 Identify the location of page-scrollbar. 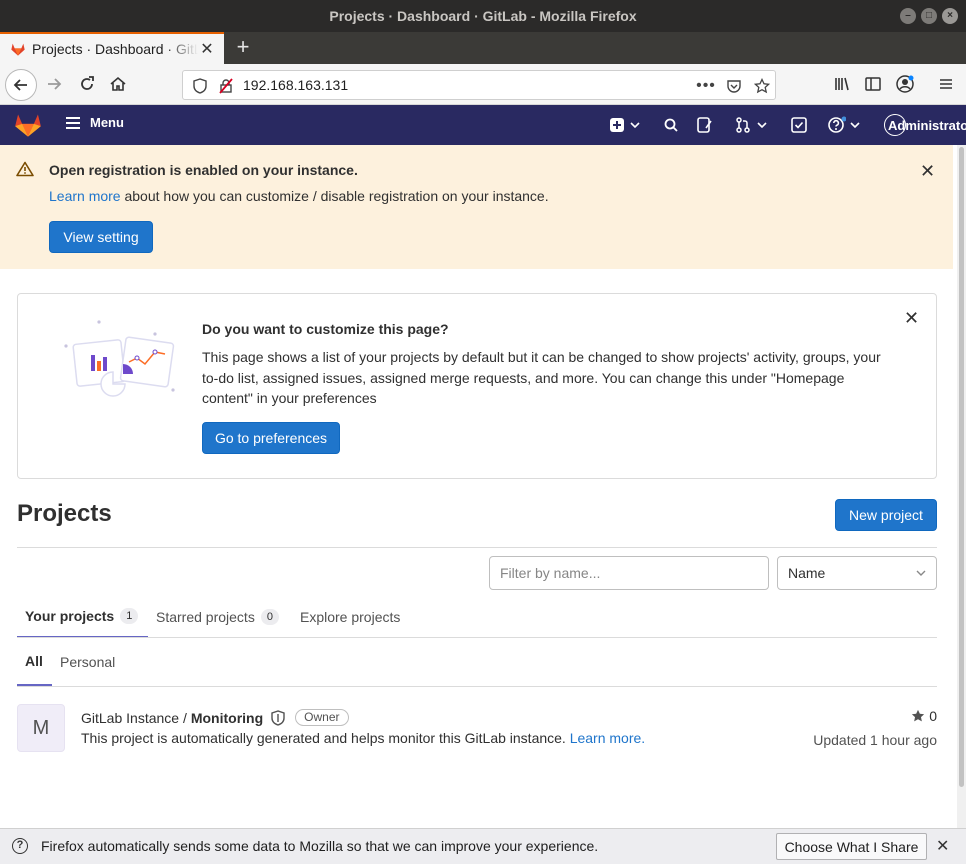
(961, 486).